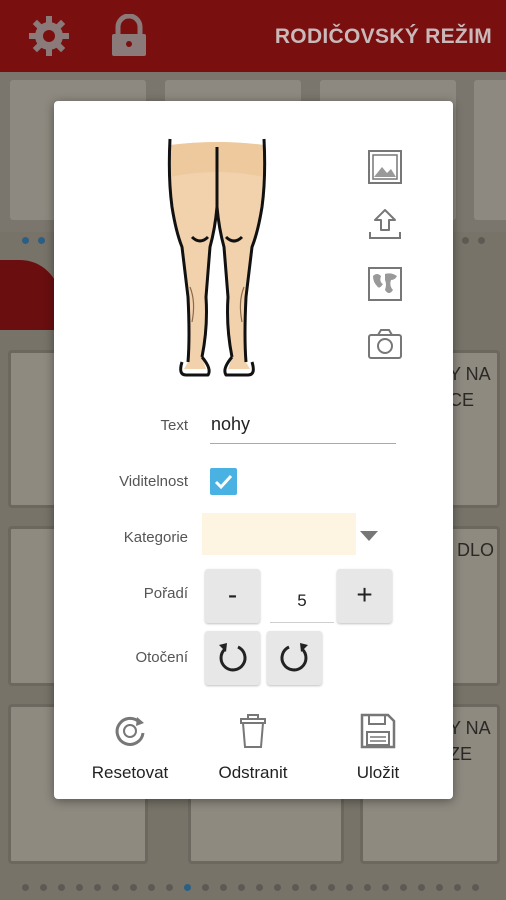  Describe the element at coordinates (364, 596) in the screenshot. I see `order-increment-button: +` at that location.